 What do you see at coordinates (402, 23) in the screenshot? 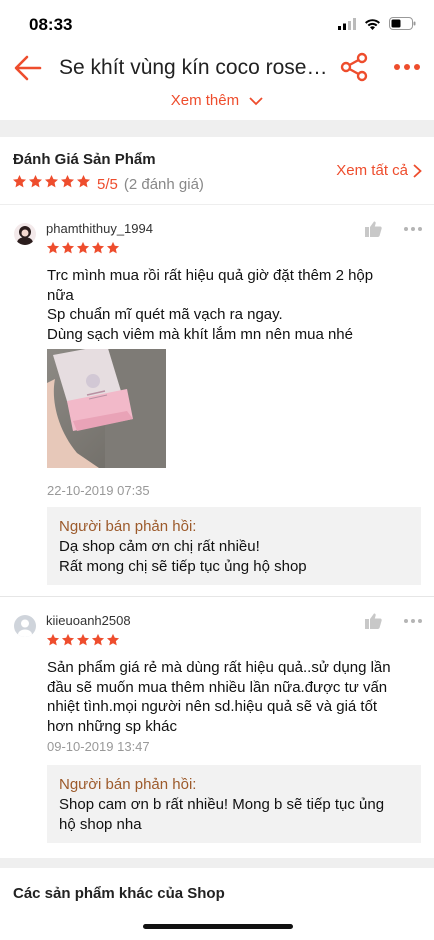
I see `battery-icon` at bounding box center [402, 23].